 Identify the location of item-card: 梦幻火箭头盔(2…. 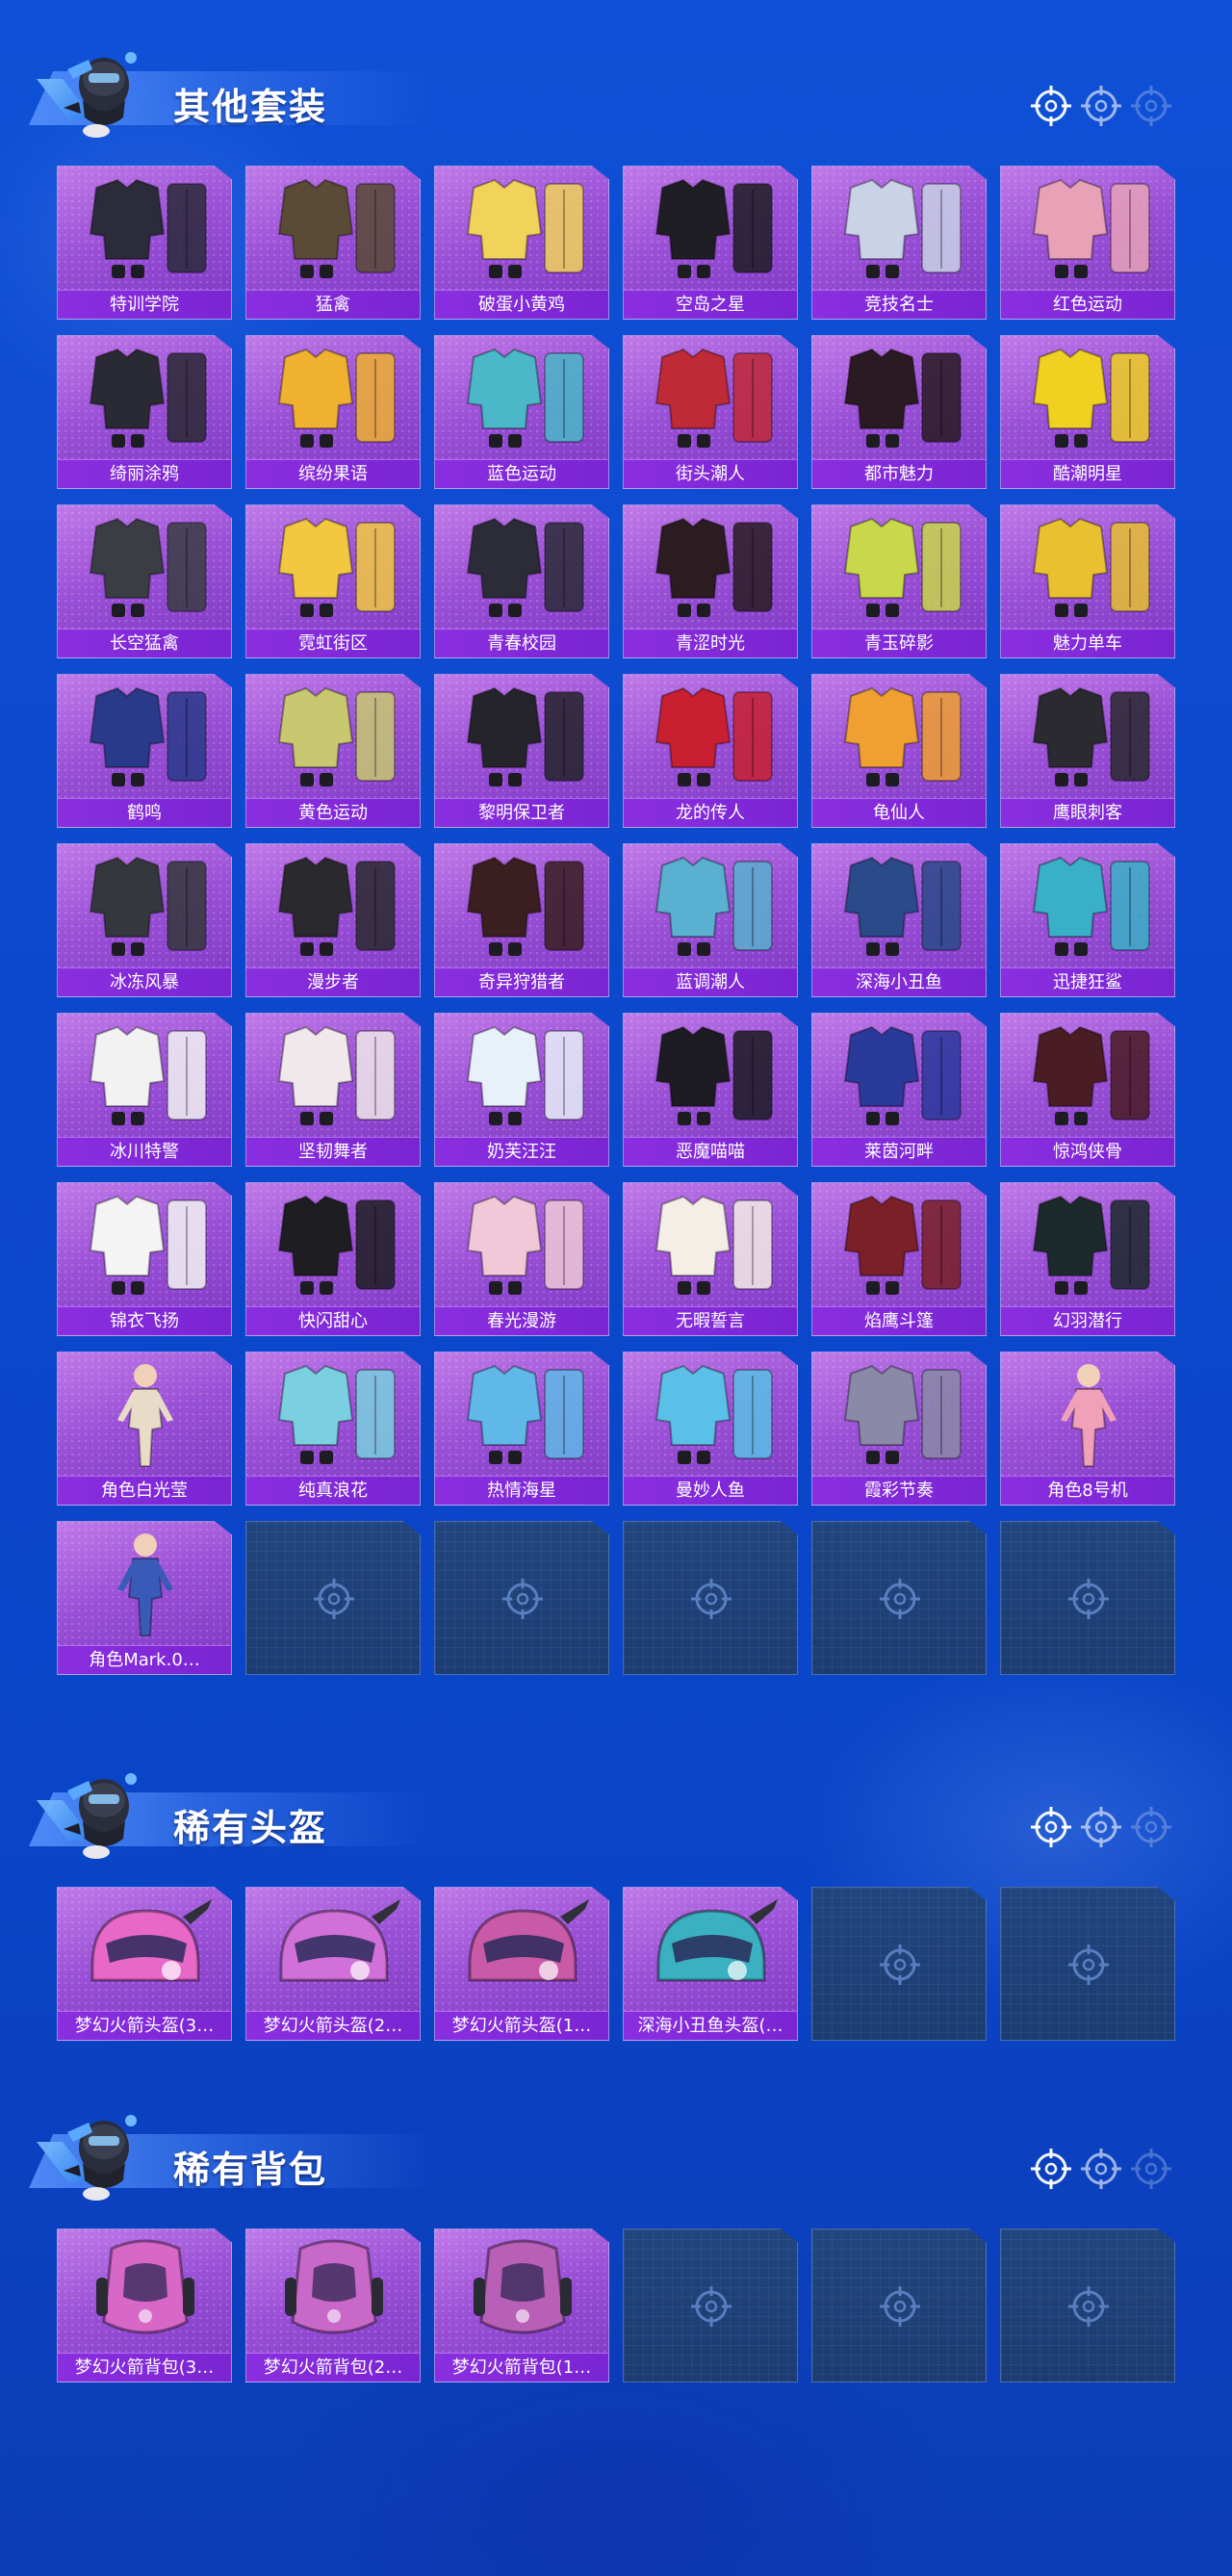
(333, 1964).